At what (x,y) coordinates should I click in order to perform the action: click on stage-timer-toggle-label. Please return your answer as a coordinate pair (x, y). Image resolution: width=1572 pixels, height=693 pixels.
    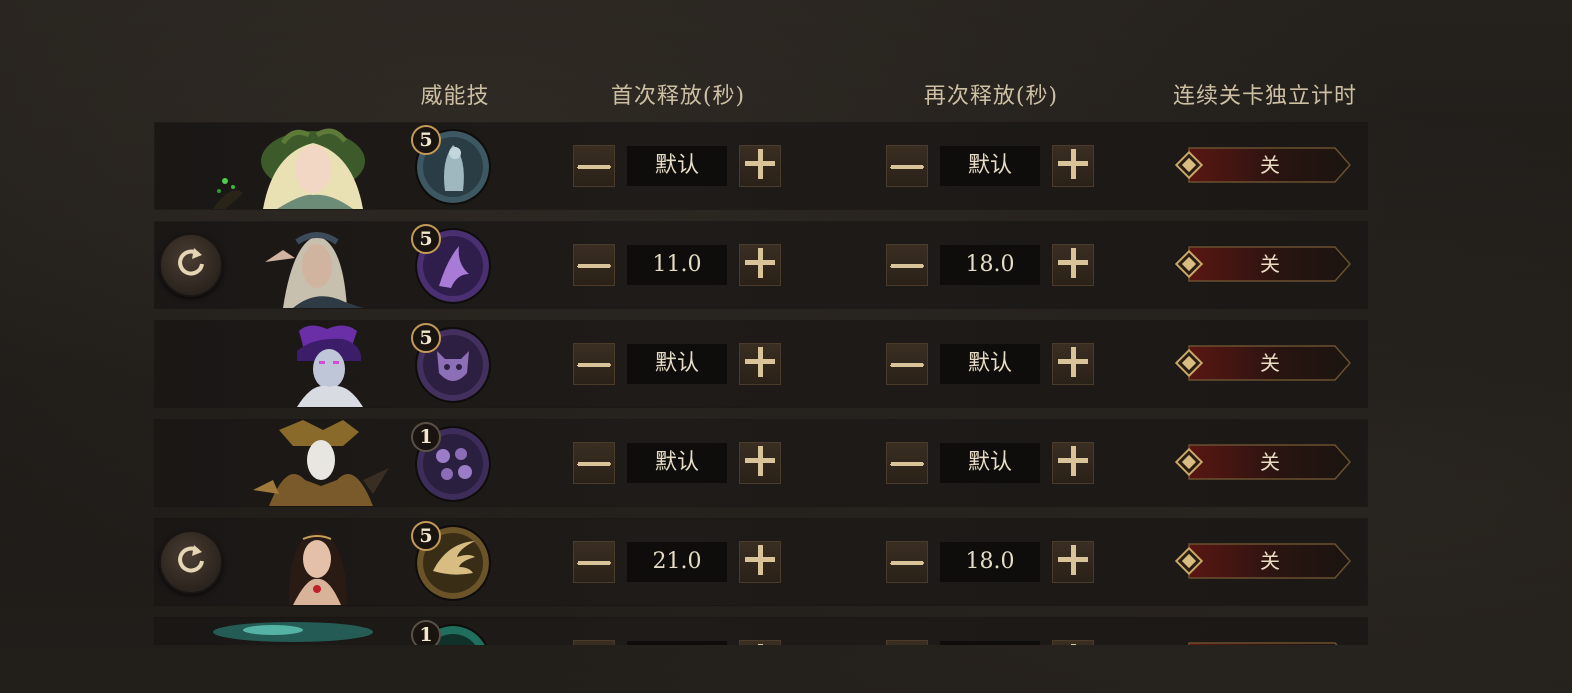
    Looking at the image, I should click on (1263, 643).